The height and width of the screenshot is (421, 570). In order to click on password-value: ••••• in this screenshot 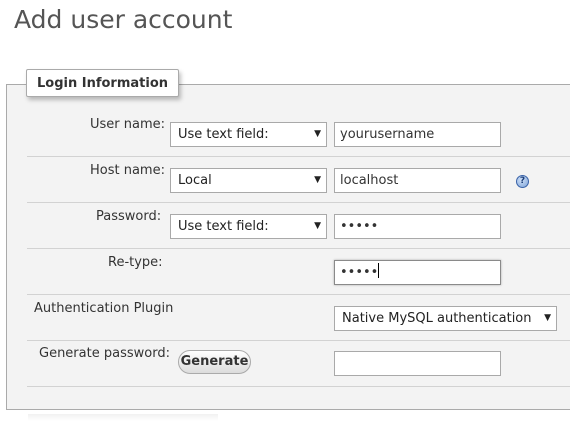, I will do `click(359, 226)`.